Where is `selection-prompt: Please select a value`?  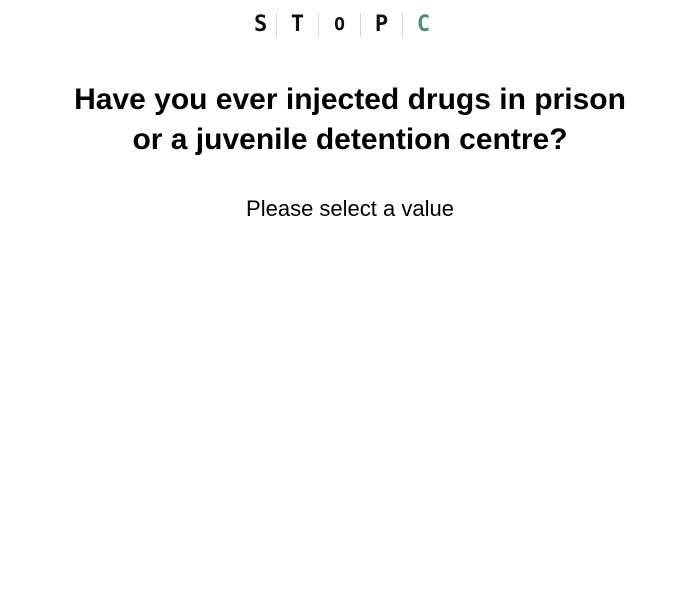
selection-prompt: Please select a value is located at coordinates (350, 208).